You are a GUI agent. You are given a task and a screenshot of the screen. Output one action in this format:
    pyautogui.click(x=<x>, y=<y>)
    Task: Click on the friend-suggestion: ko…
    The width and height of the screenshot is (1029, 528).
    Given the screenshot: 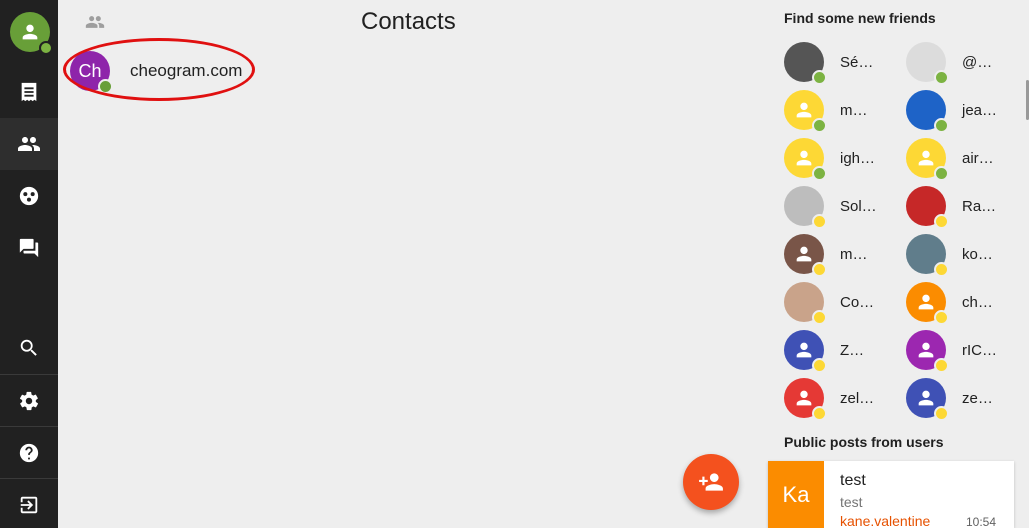 What is the action you would take?
    pyautogui.click(x=966, y=254)
    